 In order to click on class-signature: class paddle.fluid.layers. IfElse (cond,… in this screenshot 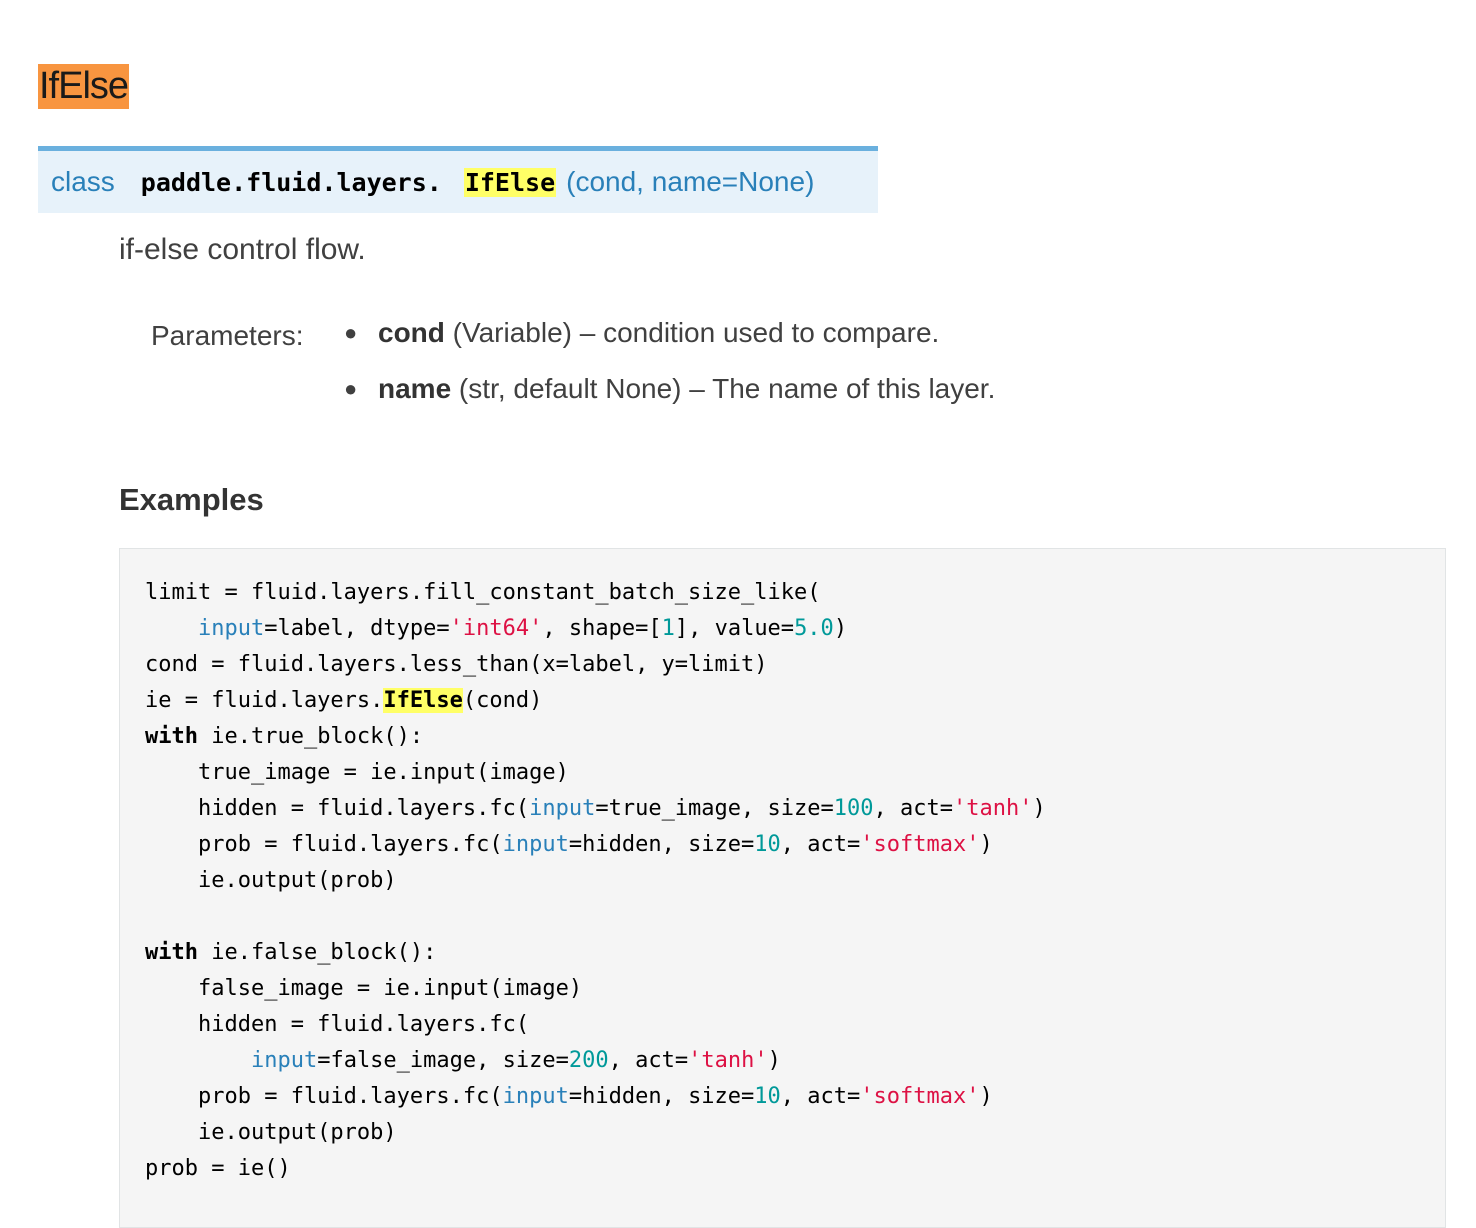, I will do `click(458, 179)`.